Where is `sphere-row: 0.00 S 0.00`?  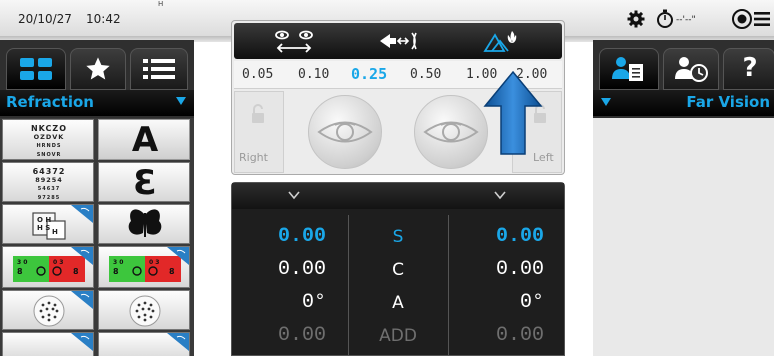
sphere-row: 0.00 S 0.00 is located at coordinates (398, 237).